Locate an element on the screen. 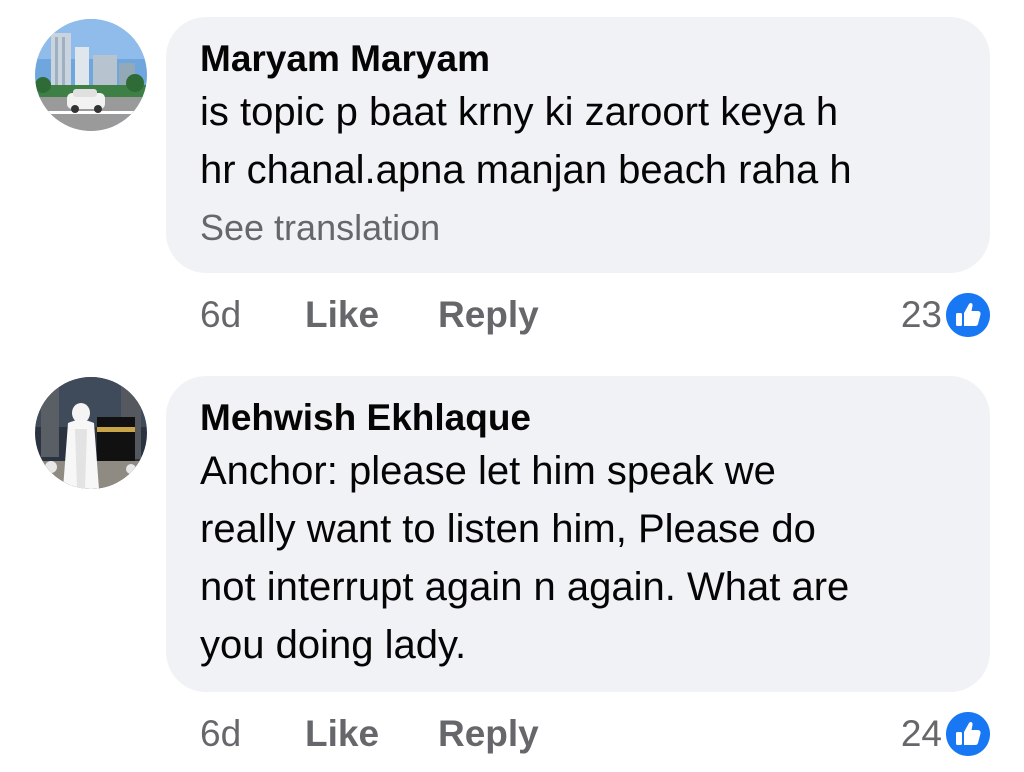  comment-actions: 6d Like Reply 23 is located at coordinates (595, 315).